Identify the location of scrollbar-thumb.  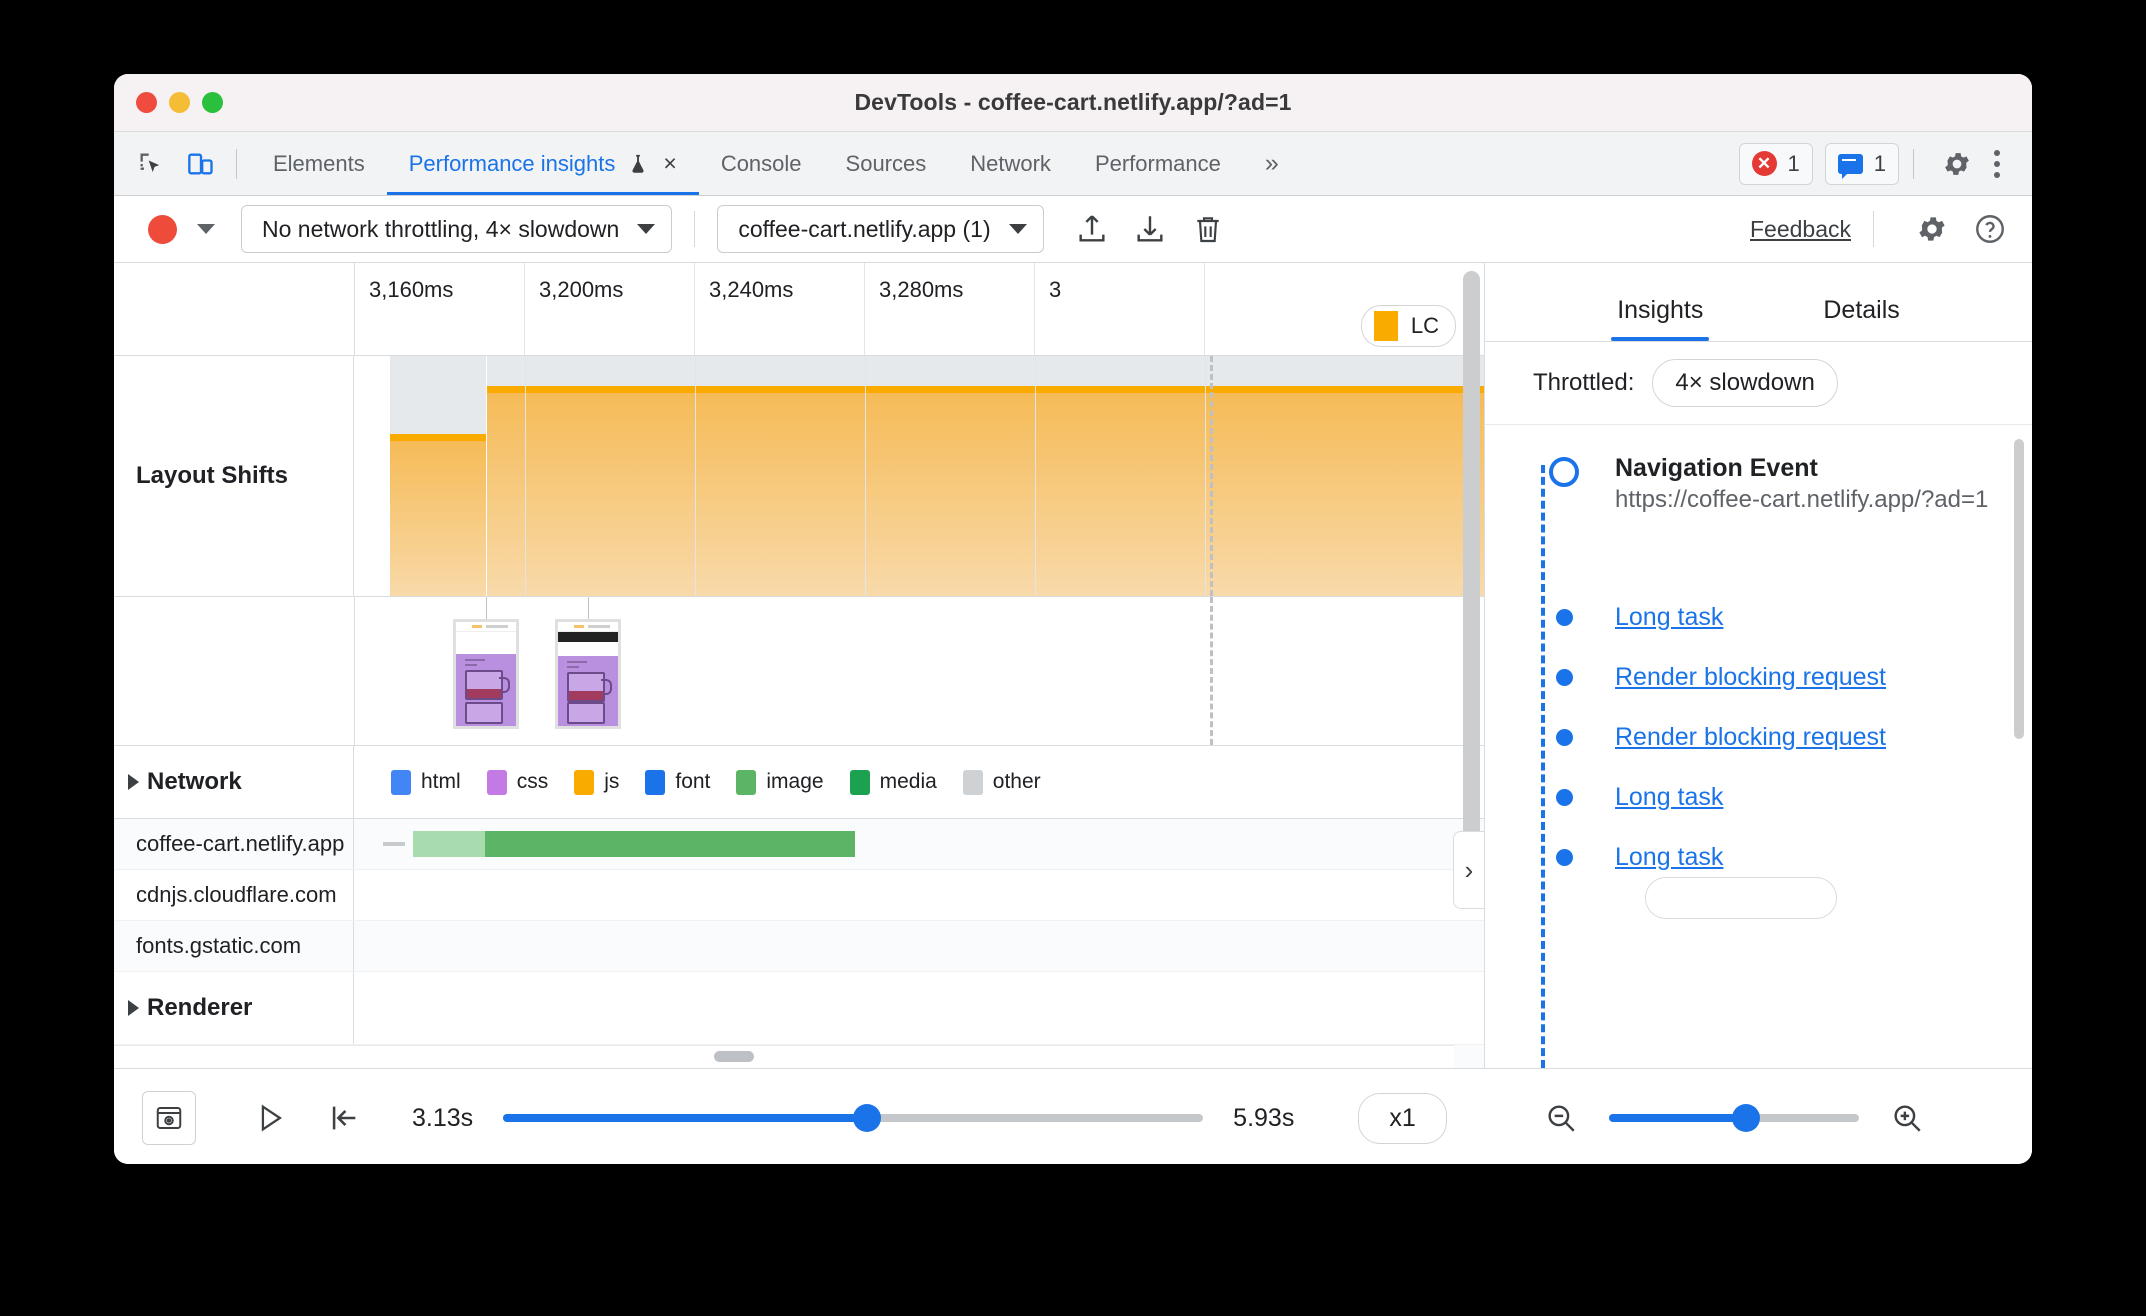
(734, 1056).